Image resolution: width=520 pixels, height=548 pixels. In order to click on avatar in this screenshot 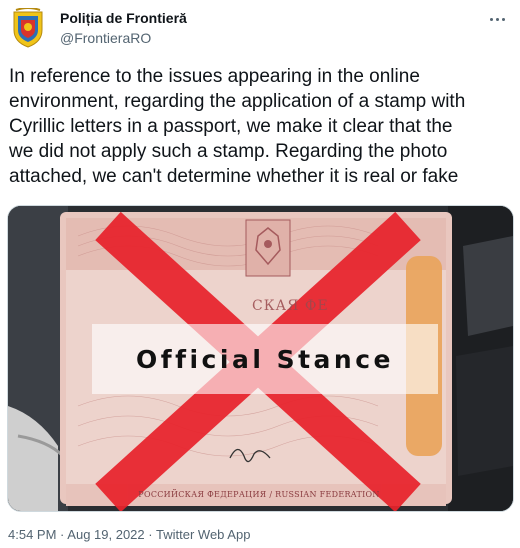, I will do `click(28, 27)`.